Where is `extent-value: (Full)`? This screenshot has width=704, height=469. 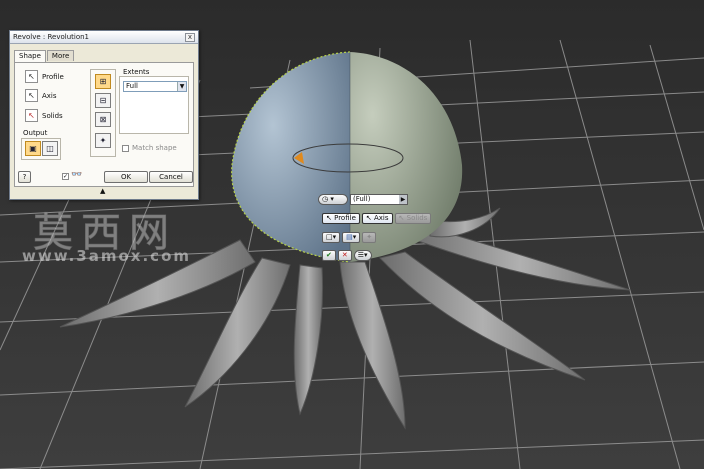 extent-value: (Full) is located at coordinates (362, 199).